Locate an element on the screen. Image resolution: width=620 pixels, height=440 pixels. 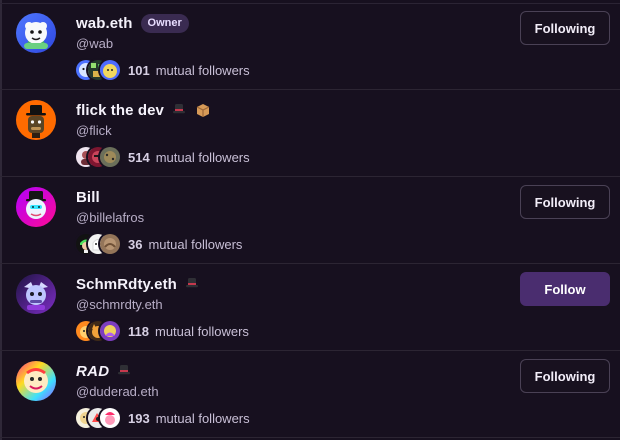
mutual-count: 193 is located at coordinates (139, 418).